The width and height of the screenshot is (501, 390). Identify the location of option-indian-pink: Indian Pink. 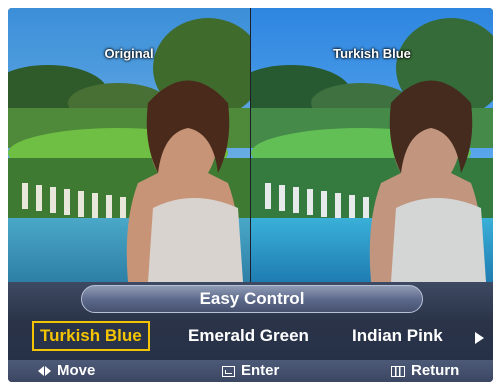
(397, 336).